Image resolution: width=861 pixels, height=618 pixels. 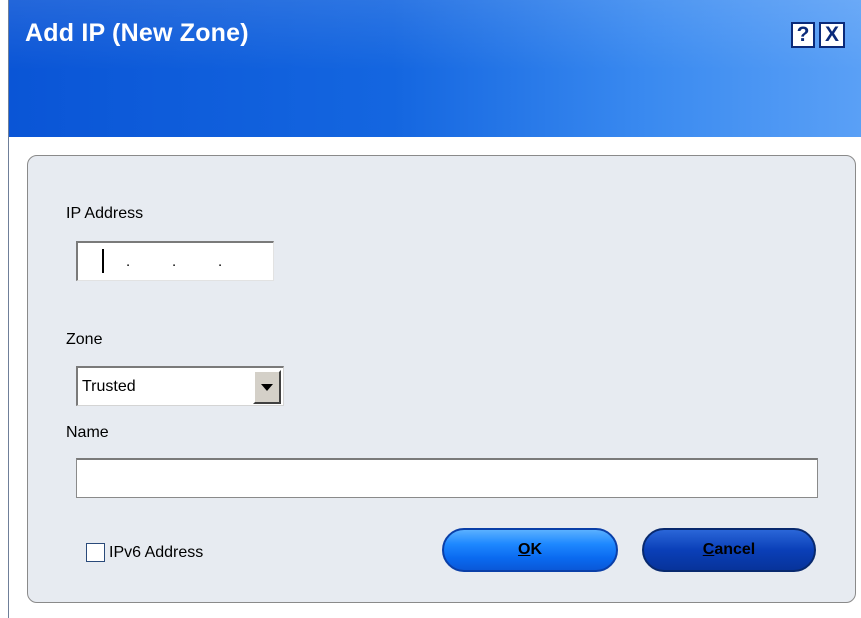 What do you see at coordinates (803, 35) in the screenshot?
I see `help-icon: ?` at bounding box center [803, 35].